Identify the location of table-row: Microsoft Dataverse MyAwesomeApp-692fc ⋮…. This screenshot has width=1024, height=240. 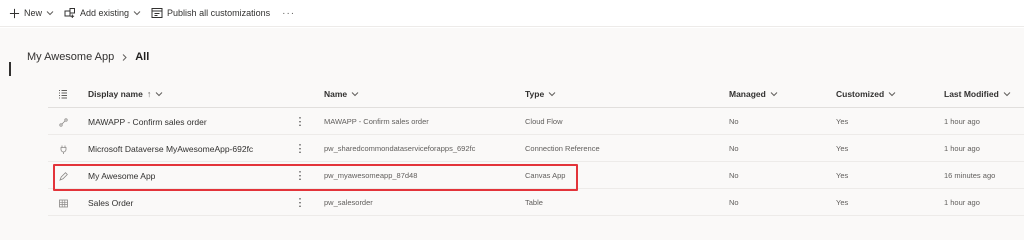
(536, 148).